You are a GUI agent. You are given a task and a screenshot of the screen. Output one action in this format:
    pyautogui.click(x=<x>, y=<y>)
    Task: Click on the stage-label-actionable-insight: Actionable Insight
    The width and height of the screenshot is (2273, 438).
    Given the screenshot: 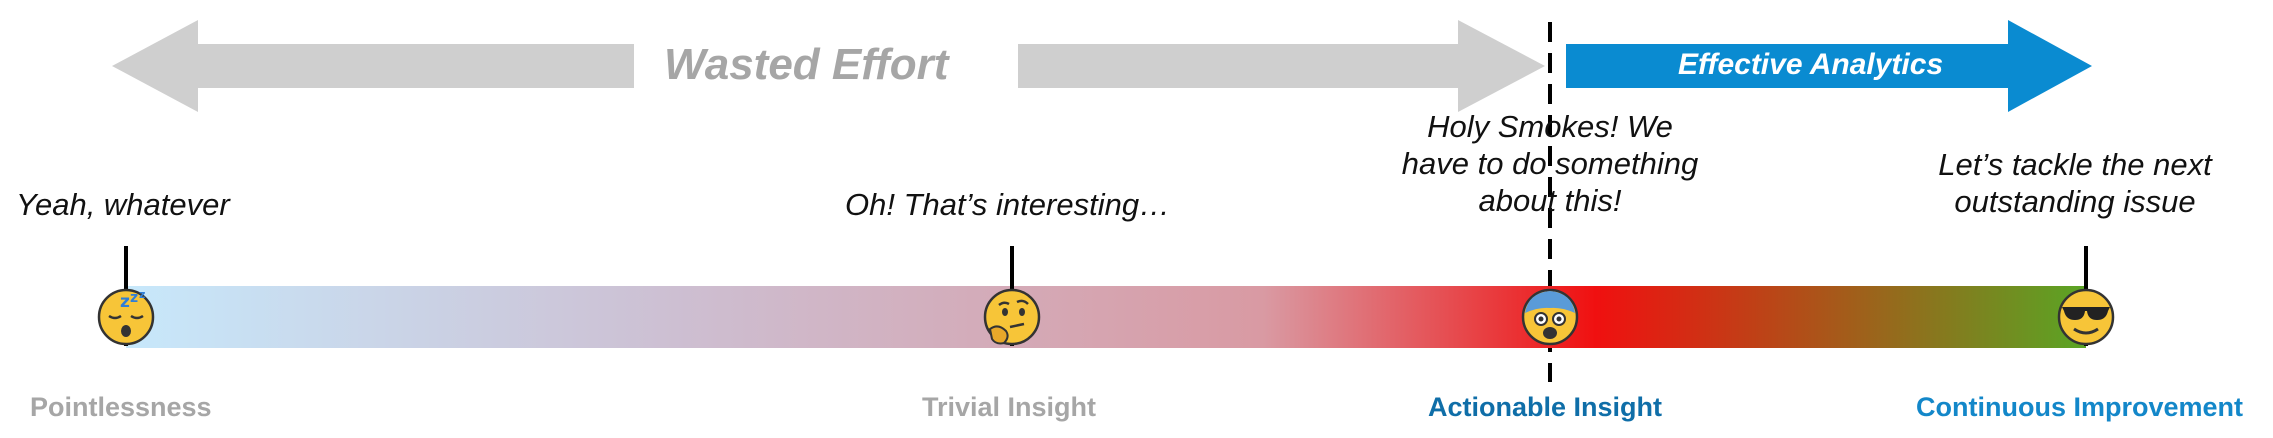 What is the action you would take?
    pyautogui.click(x=1545, y=407)
    